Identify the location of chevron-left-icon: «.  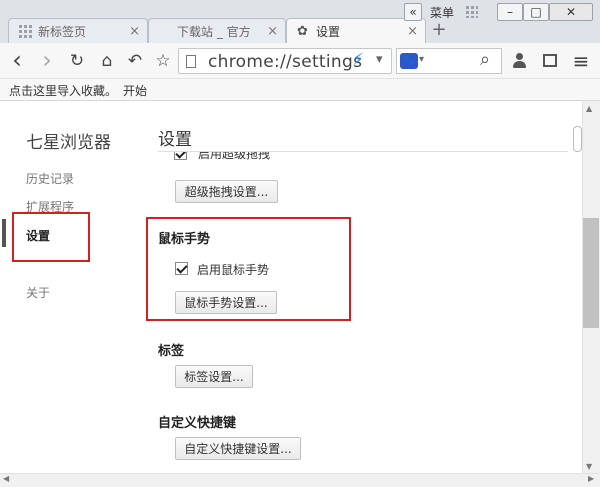
(413, 12).